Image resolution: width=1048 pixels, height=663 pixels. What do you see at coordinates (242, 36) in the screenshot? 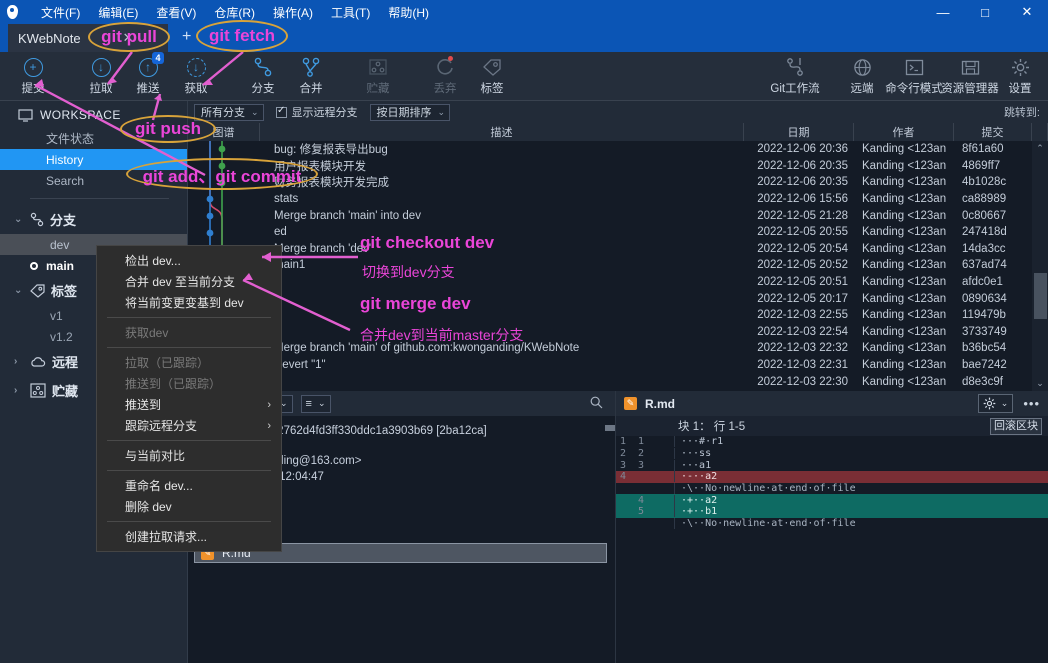
I see `annotation-git-fetch: git fetch` at bounding box center [242, 36].